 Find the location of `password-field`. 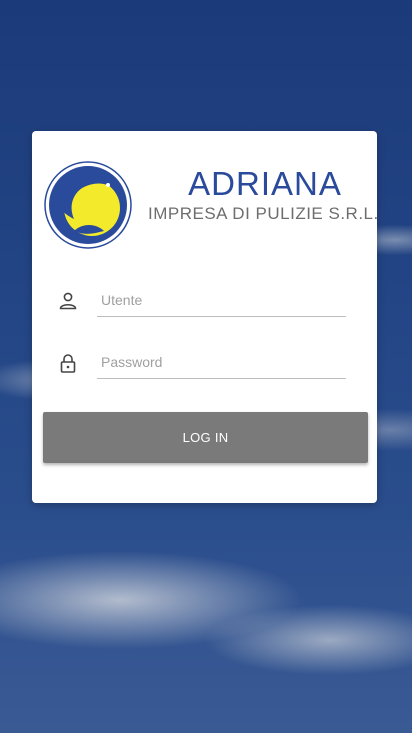

password-field is located at coordinates (200, 363).